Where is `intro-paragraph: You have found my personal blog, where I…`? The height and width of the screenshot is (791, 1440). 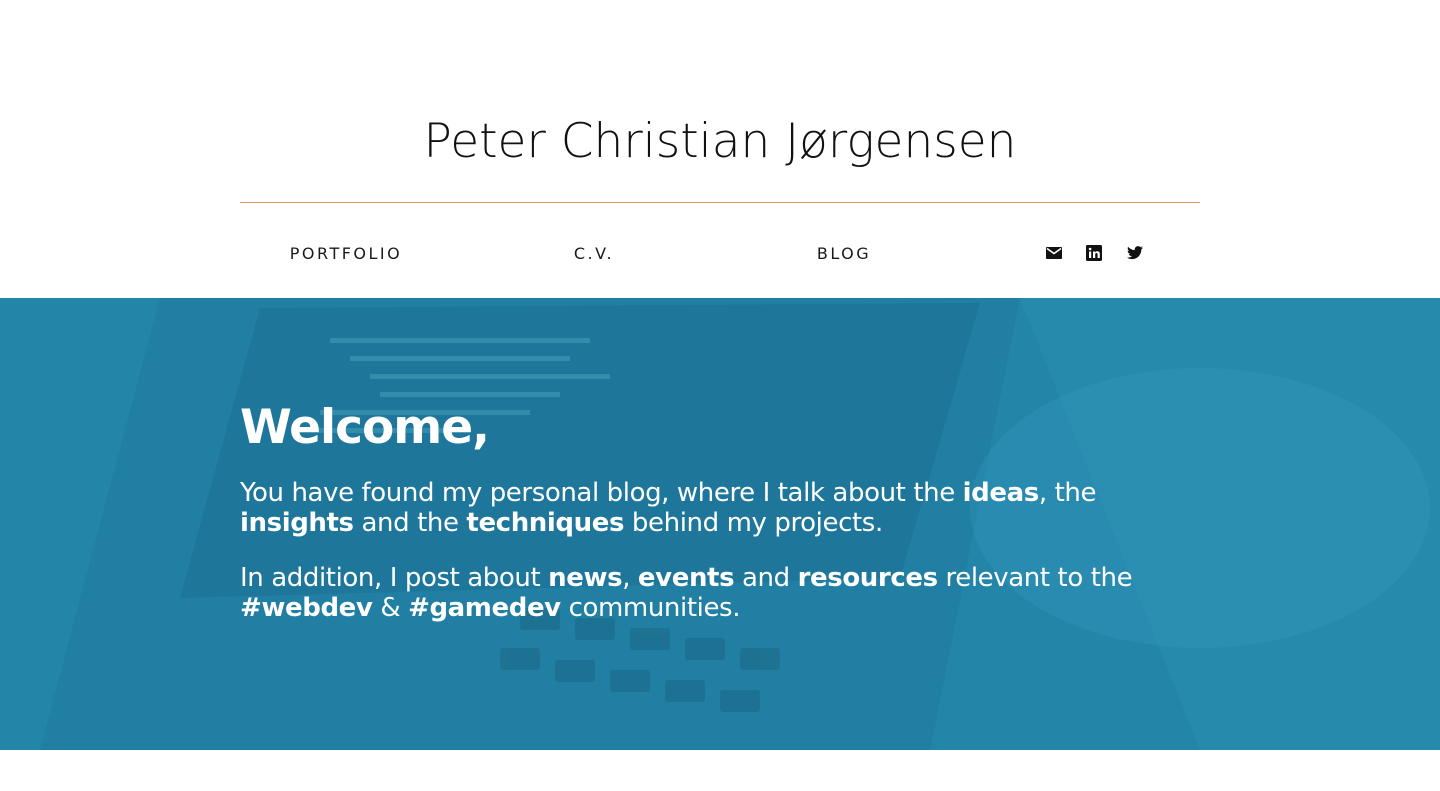
intro-paragraph: You have found my personal blog, where I… is located at coordinates (668, 508).